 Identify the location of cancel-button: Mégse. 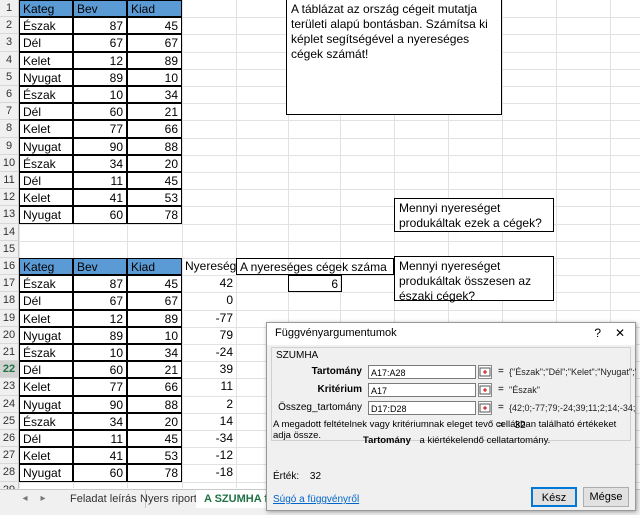
(606, 497).